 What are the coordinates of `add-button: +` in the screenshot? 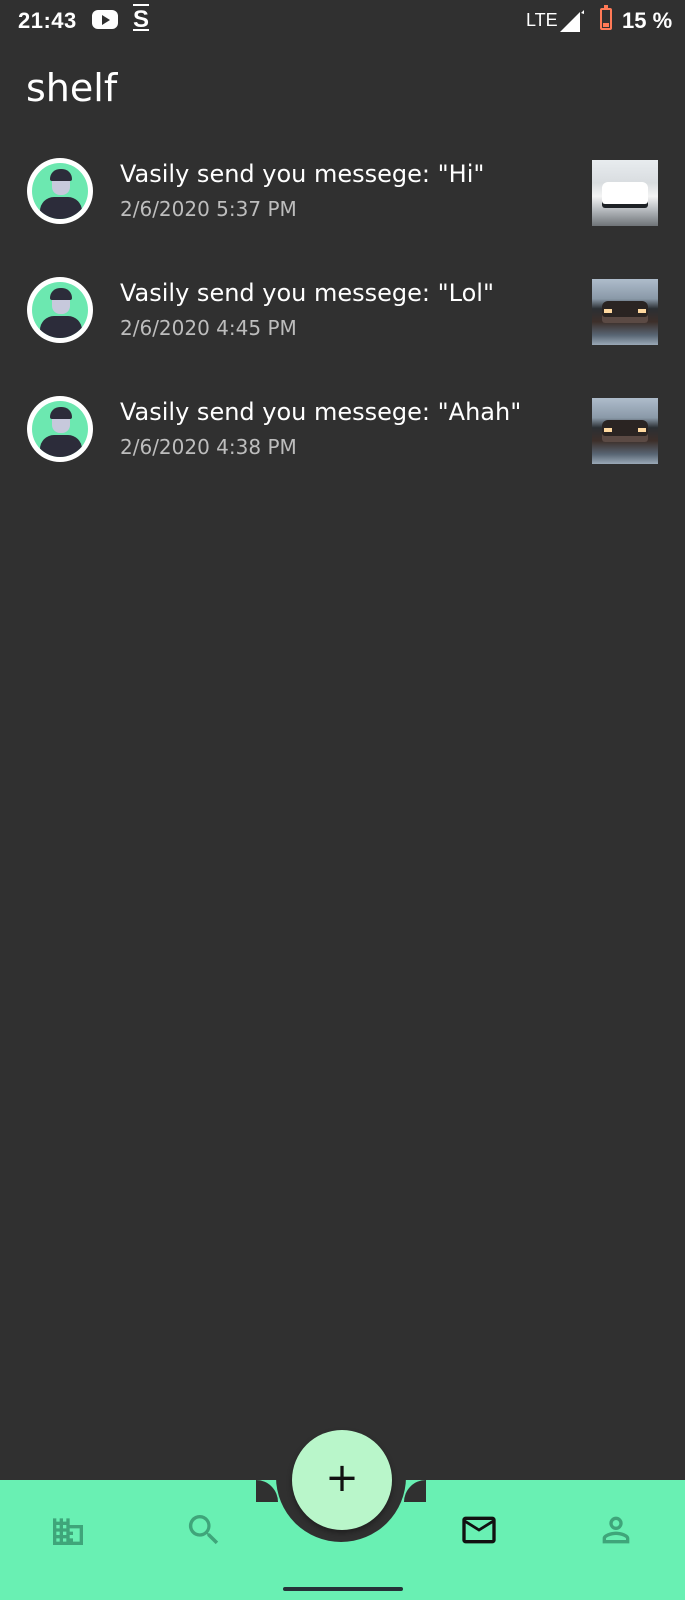 It's located at (342, 1480).